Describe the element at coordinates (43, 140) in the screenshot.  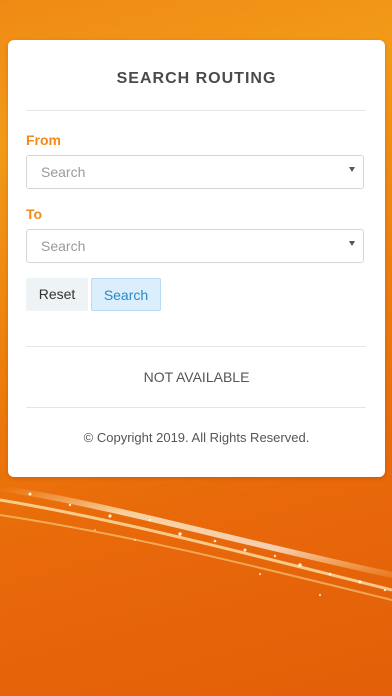
I see `from-label: From` at that location.